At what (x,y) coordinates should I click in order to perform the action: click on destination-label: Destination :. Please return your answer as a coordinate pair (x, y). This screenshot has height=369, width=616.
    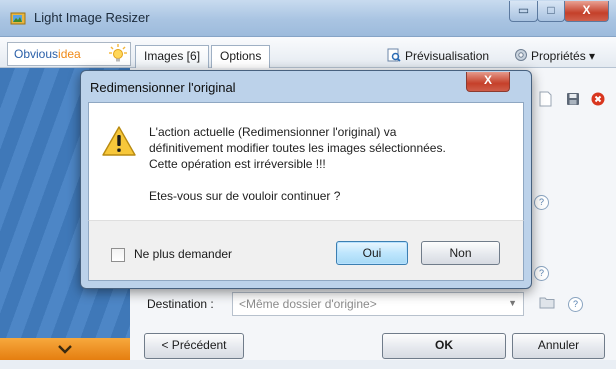
    Looking at the image, I should click on (180, 304).